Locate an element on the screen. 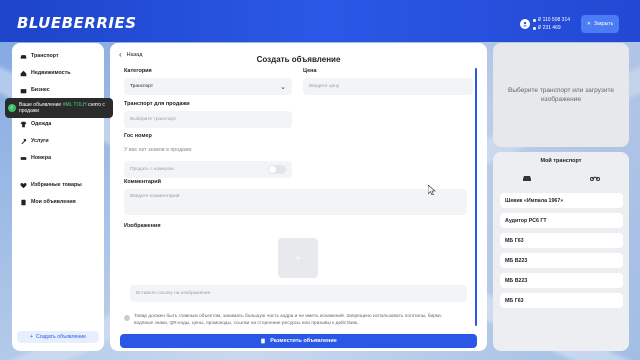 The height and width of the screenshot is (360, 640). close-button: ✕ Закрыть is located at coordinates (600, 24).